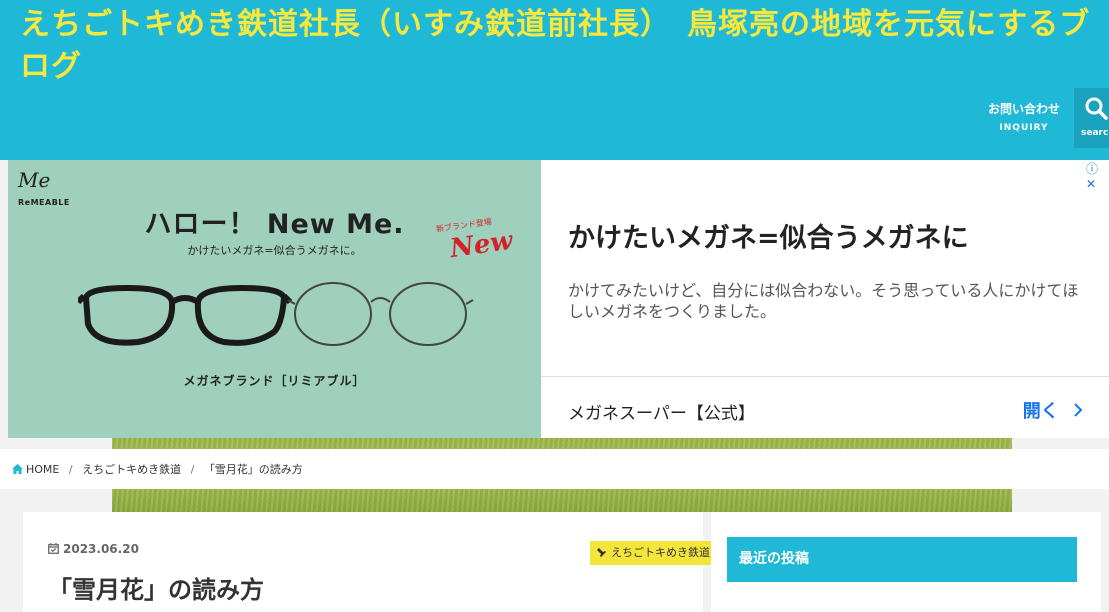 This screenshot has width=1109, height=612. I want to click on ad-footer: メガネスーパー【公式】 開く, so click(825, 407).